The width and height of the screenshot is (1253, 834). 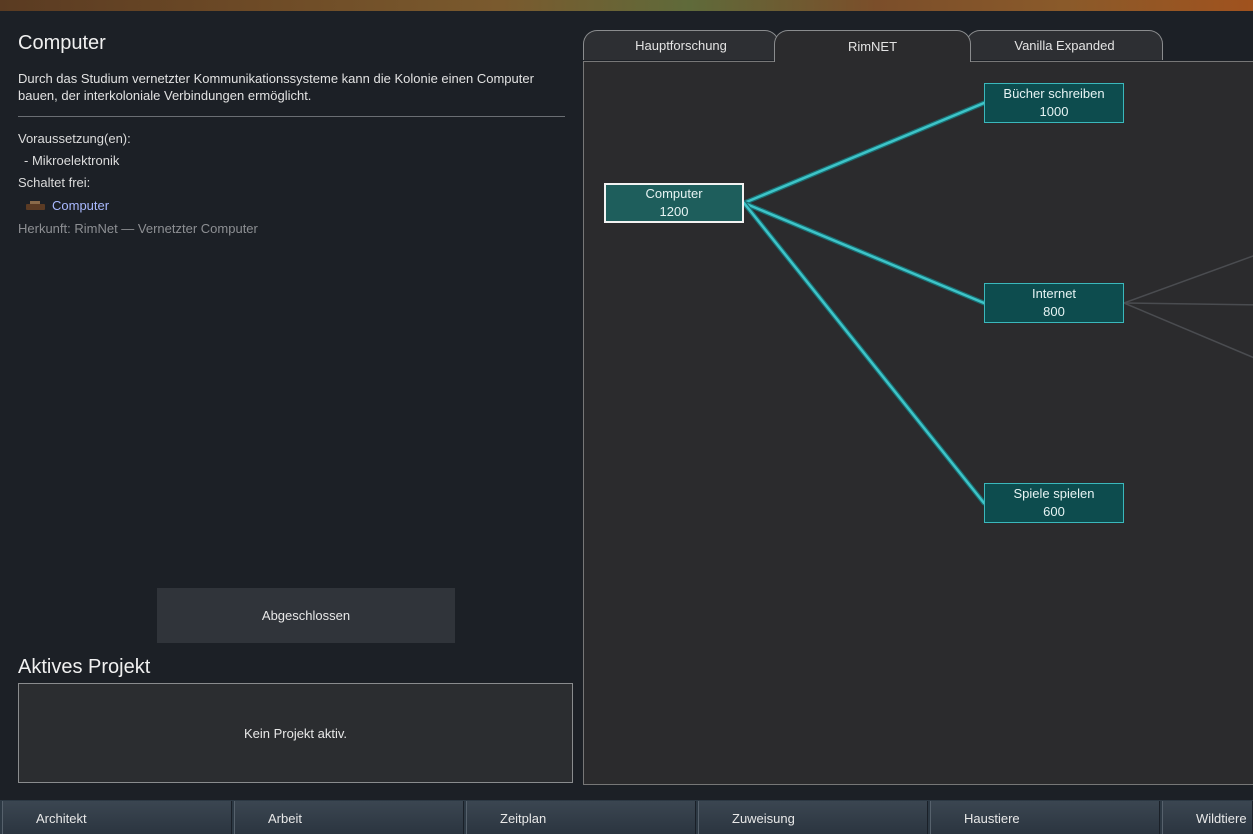 What do you see at coordinates (1207, 817) in the screenshot?
I see `main-tab-wildtiere: Wildtiere` at bounding box center [1207, 817].